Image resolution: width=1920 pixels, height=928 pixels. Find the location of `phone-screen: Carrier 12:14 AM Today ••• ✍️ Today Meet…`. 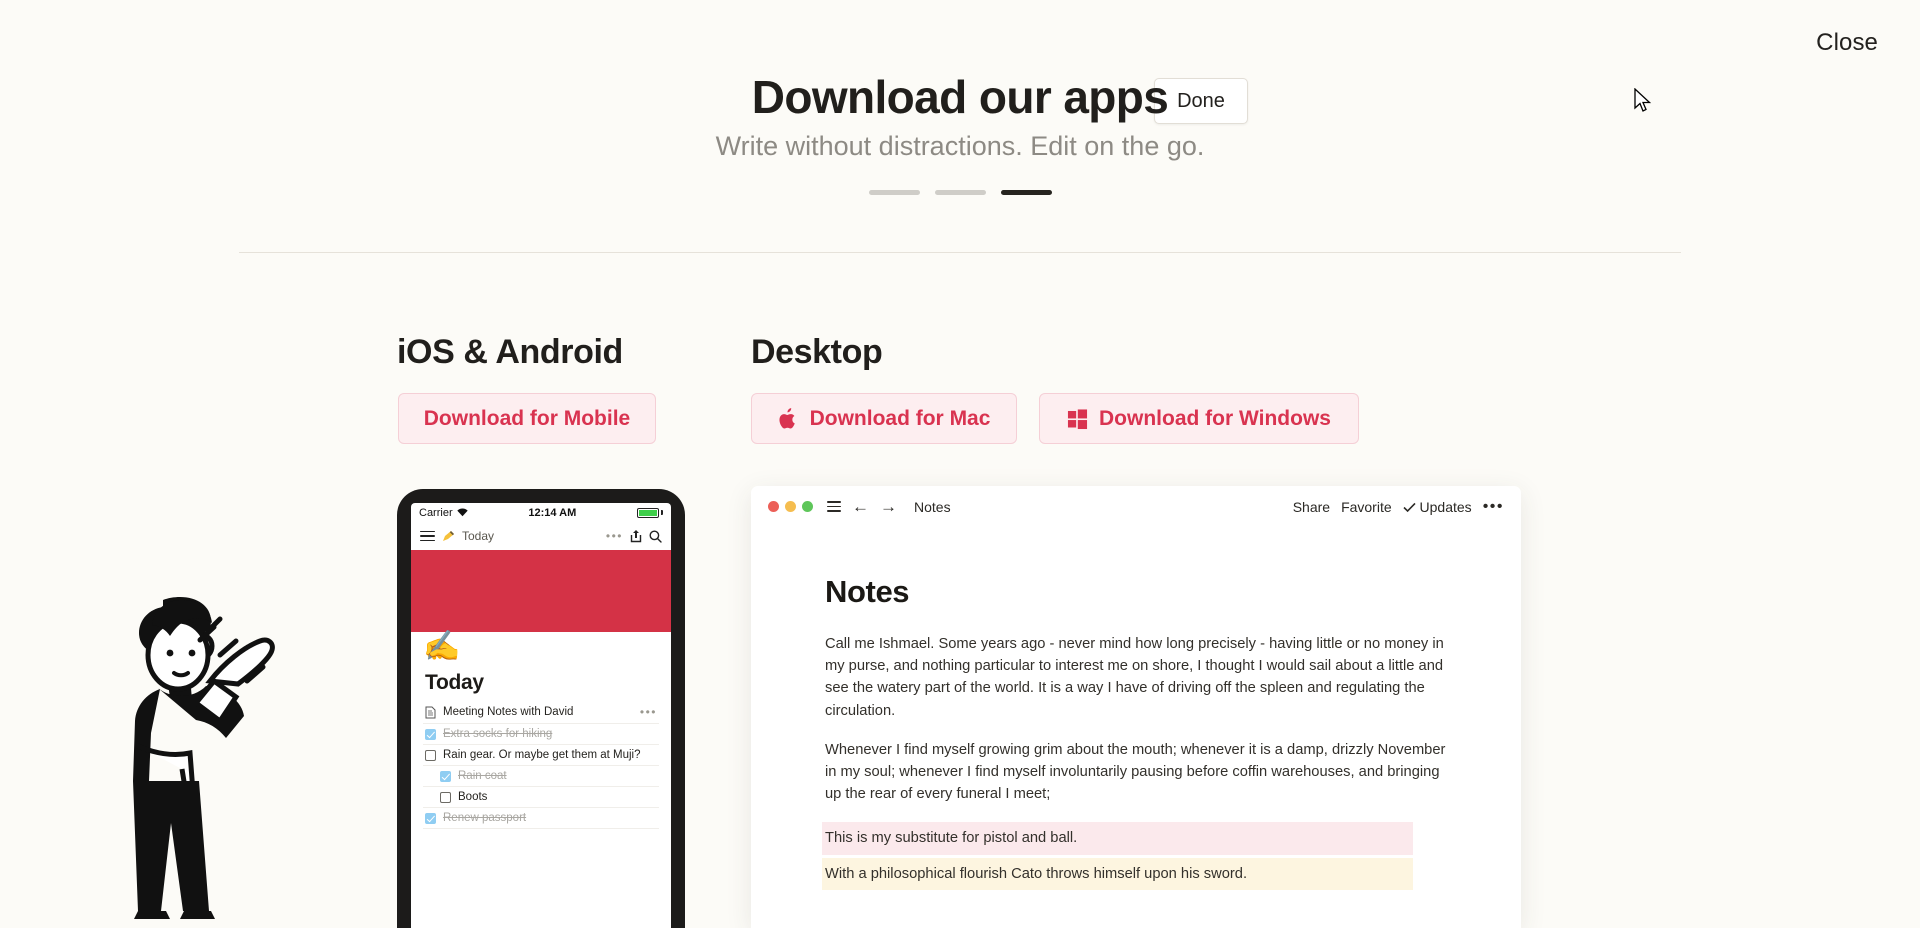

phone-screen: Carrier 12:14 AM Today ••• ✍️ Today Meet… is located at coordinates (541, 715).